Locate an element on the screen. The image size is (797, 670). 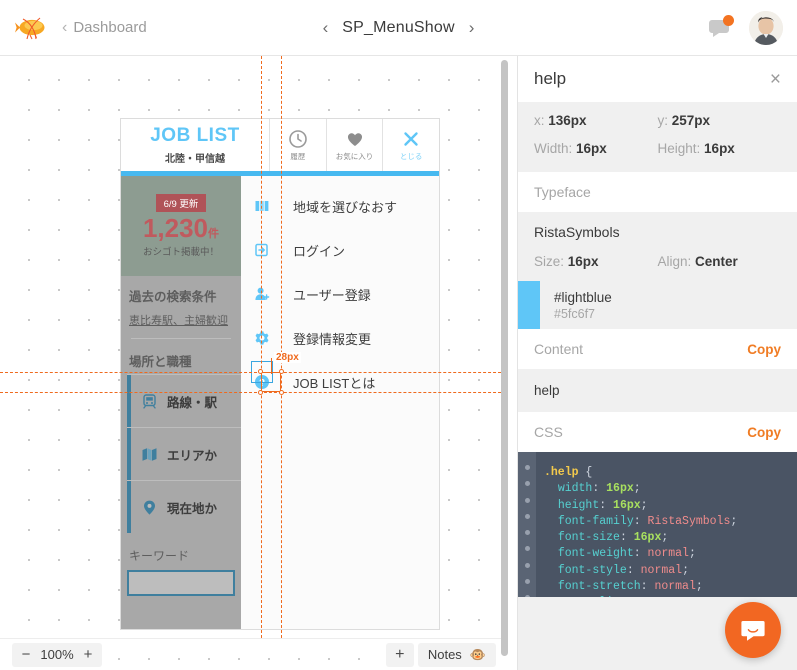
inspector-content-label: Content is located at coordinates (559, 349).